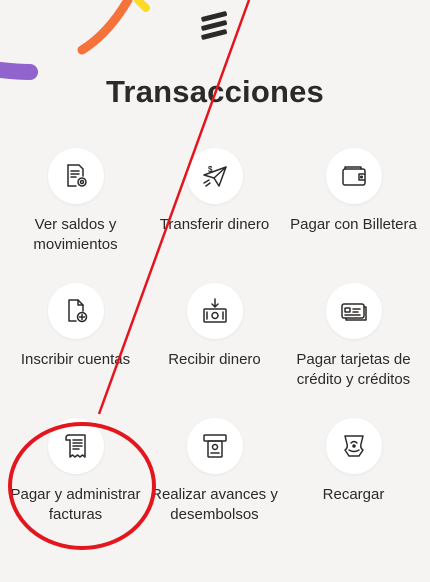  What do you see at coordinates (215, 91) in the screenshot?
I see `page-title: Transacciones` at bounding box center [215, 91].